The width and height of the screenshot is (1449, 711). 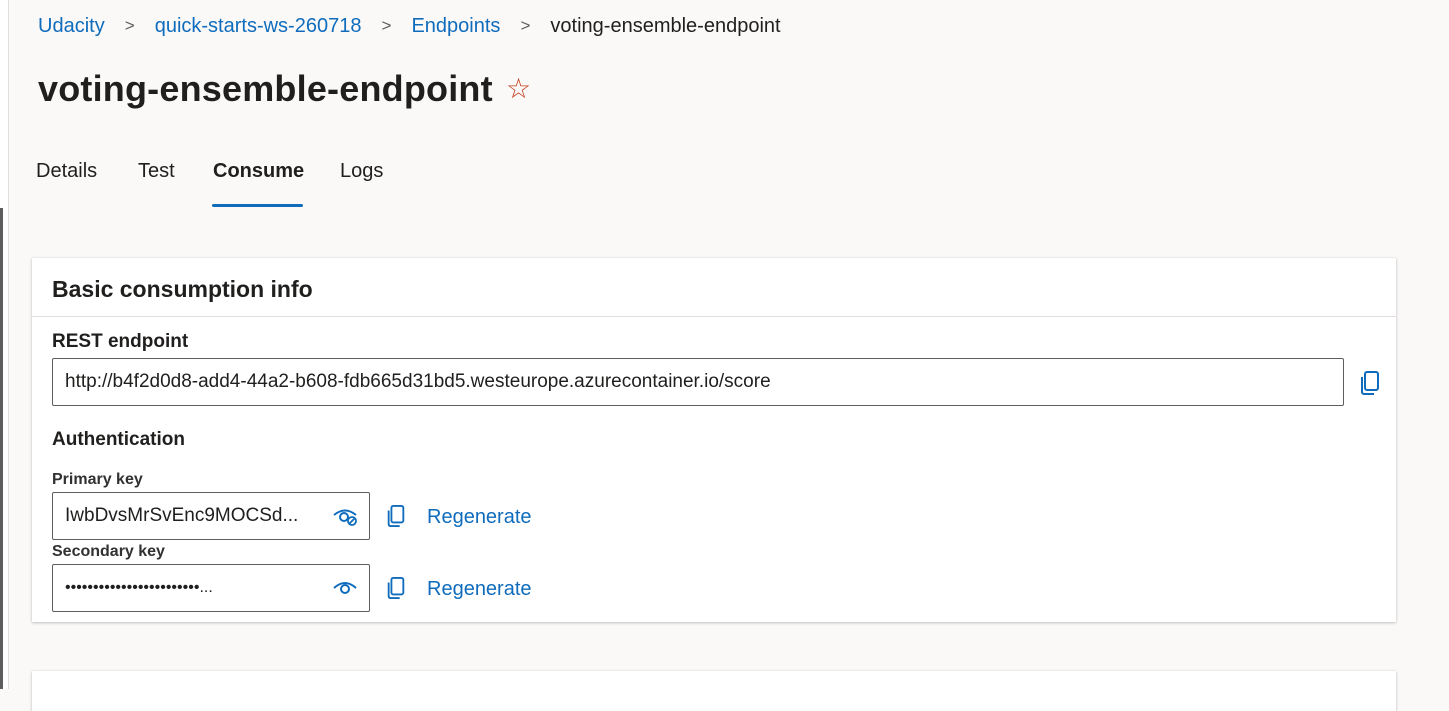 I want to click on card-title: Basic consumption info, so click(x=182, y=289).